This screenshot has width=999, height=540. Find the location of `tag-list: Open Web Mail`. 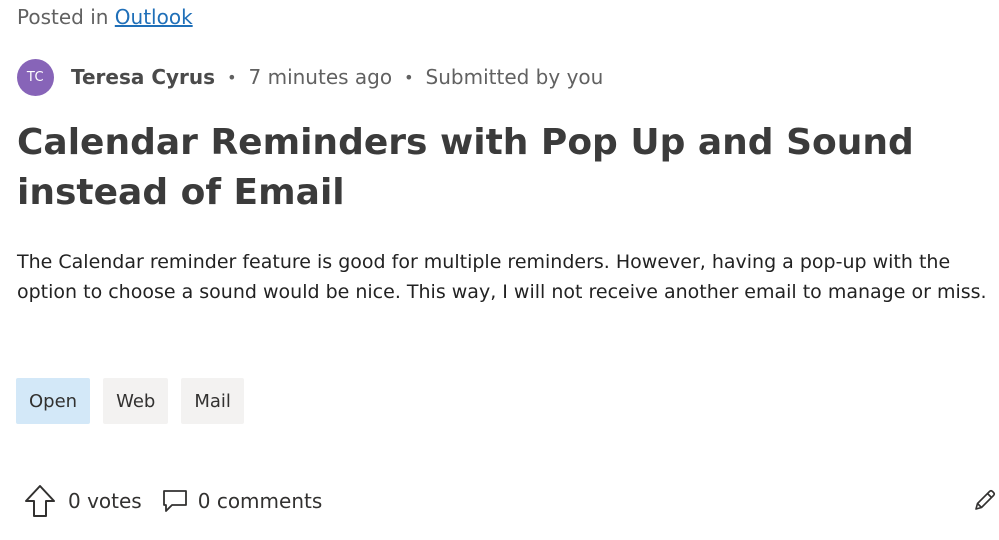

tag-list: Open Web Mail is located at coordinates (130, 401).